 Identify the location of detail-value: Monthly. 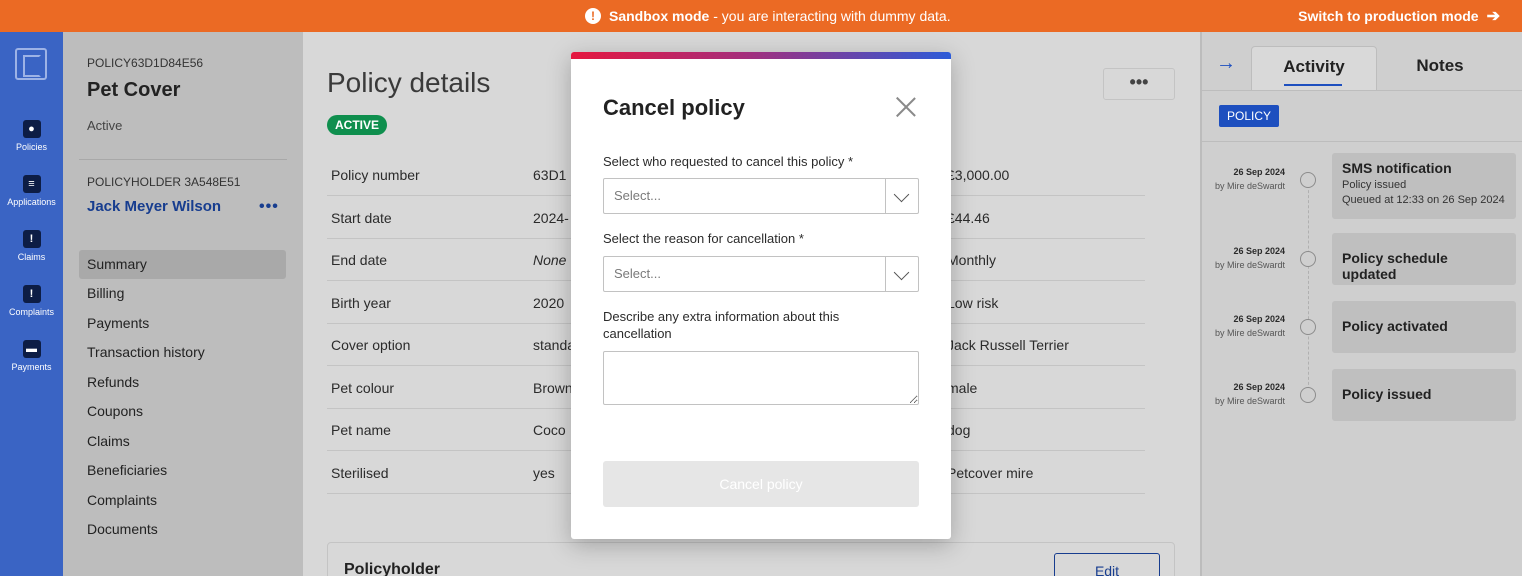
(972, 260).